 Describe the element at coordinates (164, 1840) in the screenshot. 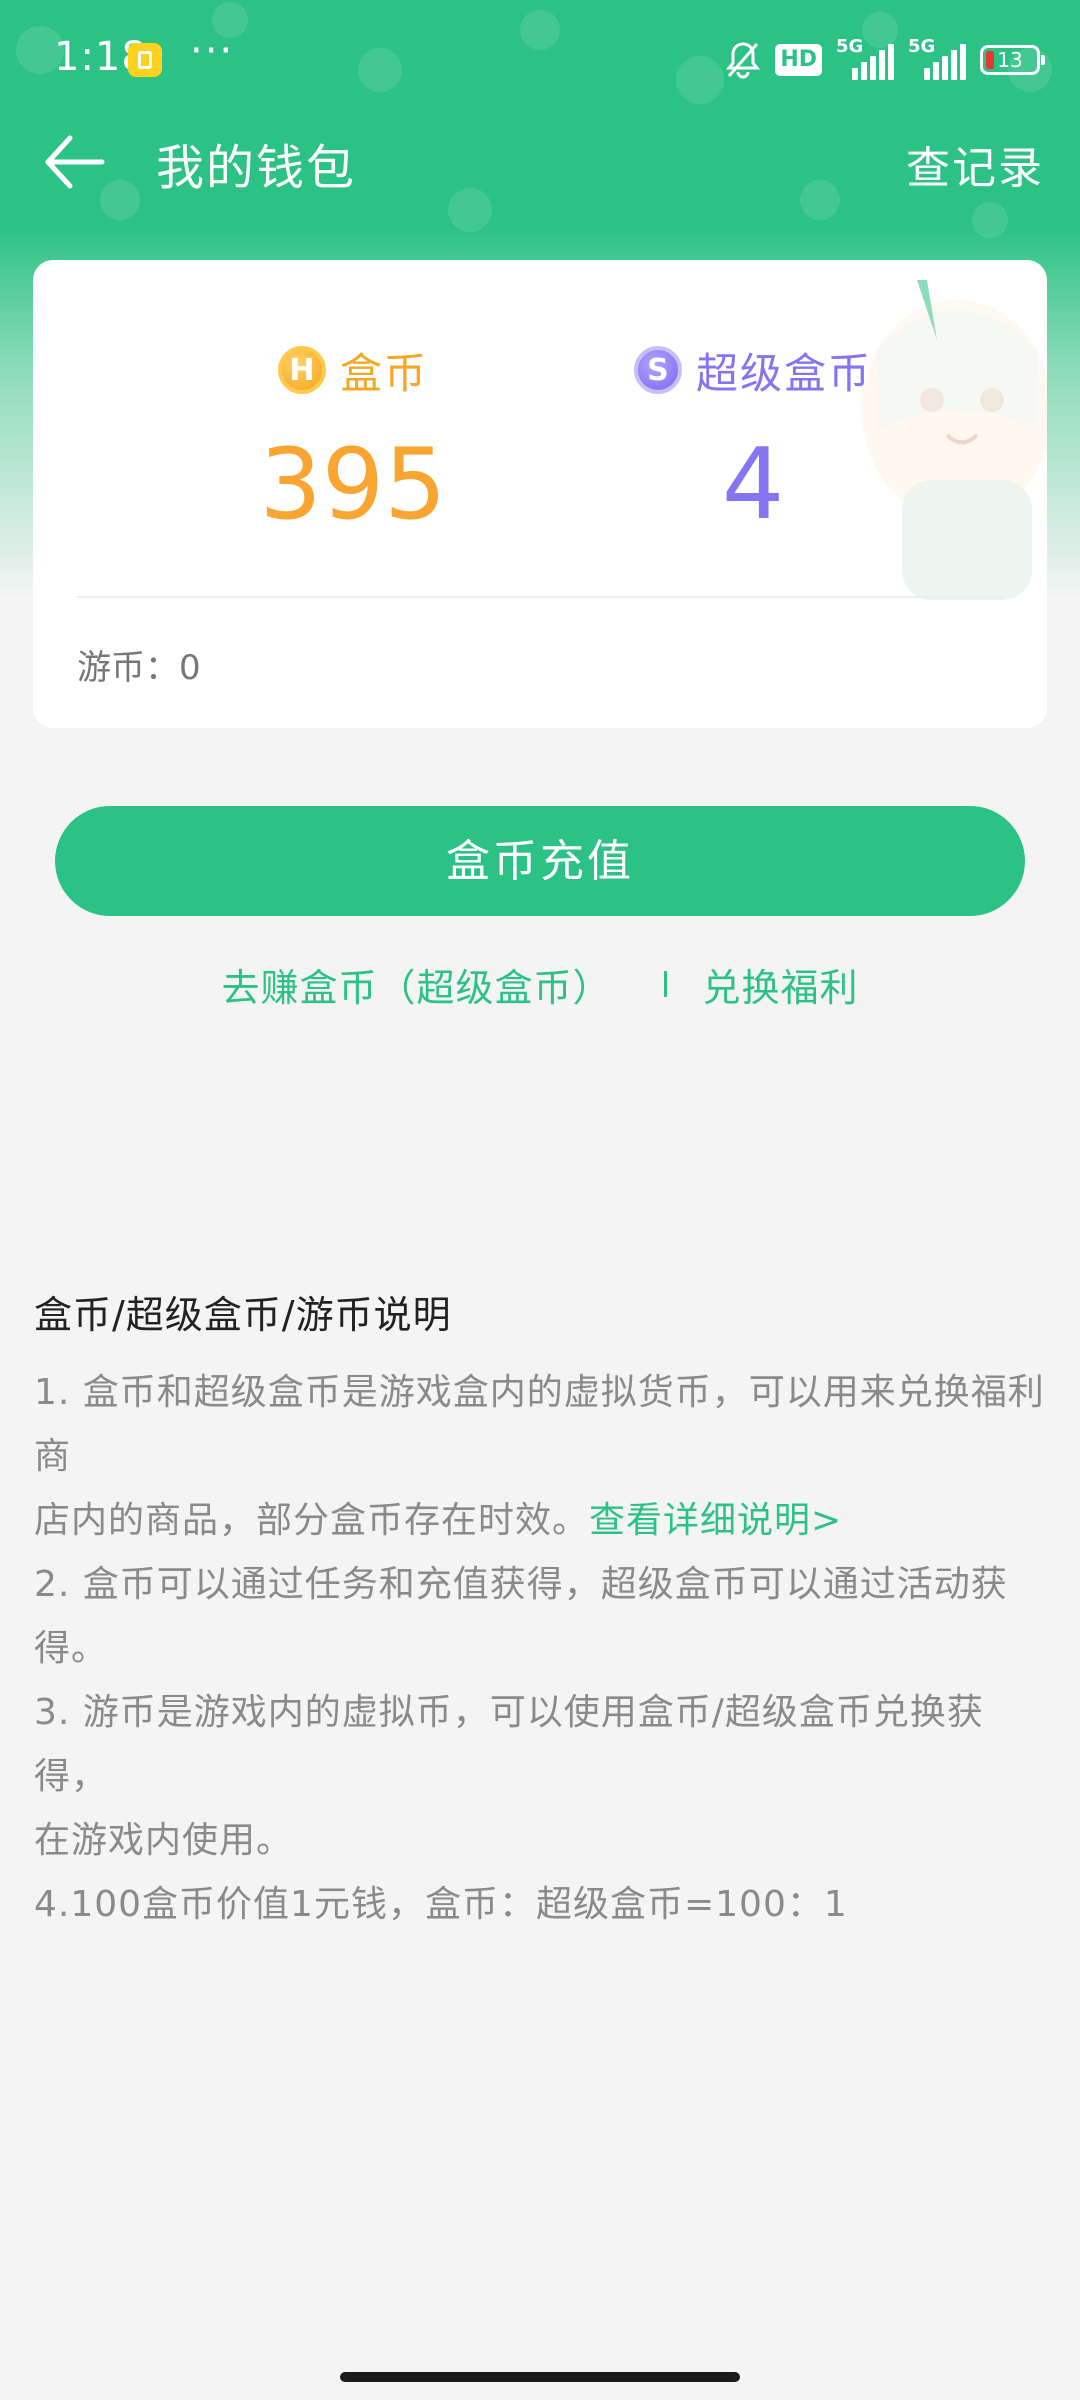

I see `explanation-item-3b: 在游戏内使用。` at that location.